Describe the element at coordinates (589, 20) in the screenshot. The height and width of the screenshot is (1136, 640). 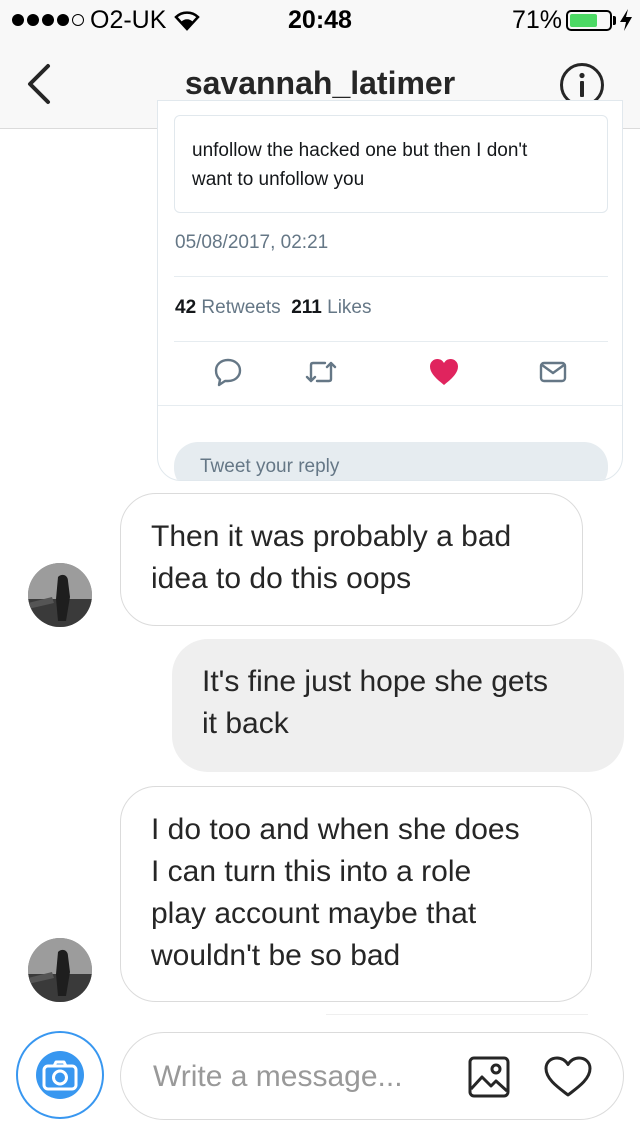
I see `battery-icon` at that location.